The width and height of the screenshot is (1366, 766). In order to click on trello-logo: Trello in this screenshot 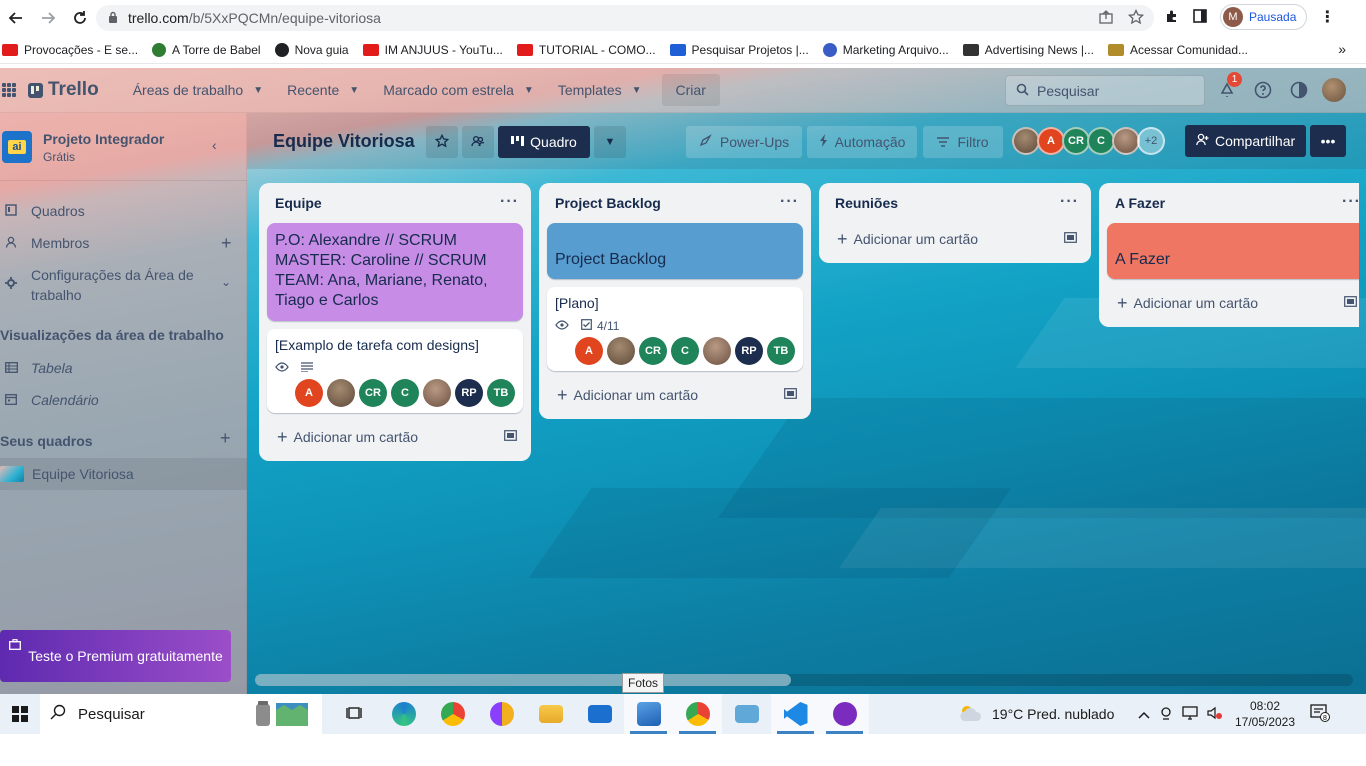, I will do `click(63, 90)`.